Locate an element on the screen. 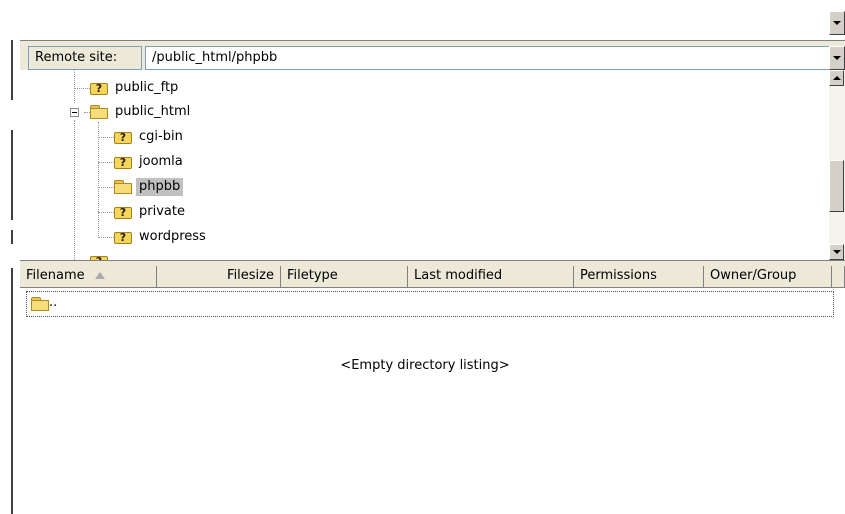 This screenshot has width=845, height=514. tree-item-public-ftp: ? public_ftp is located at coordinates (135, 88).